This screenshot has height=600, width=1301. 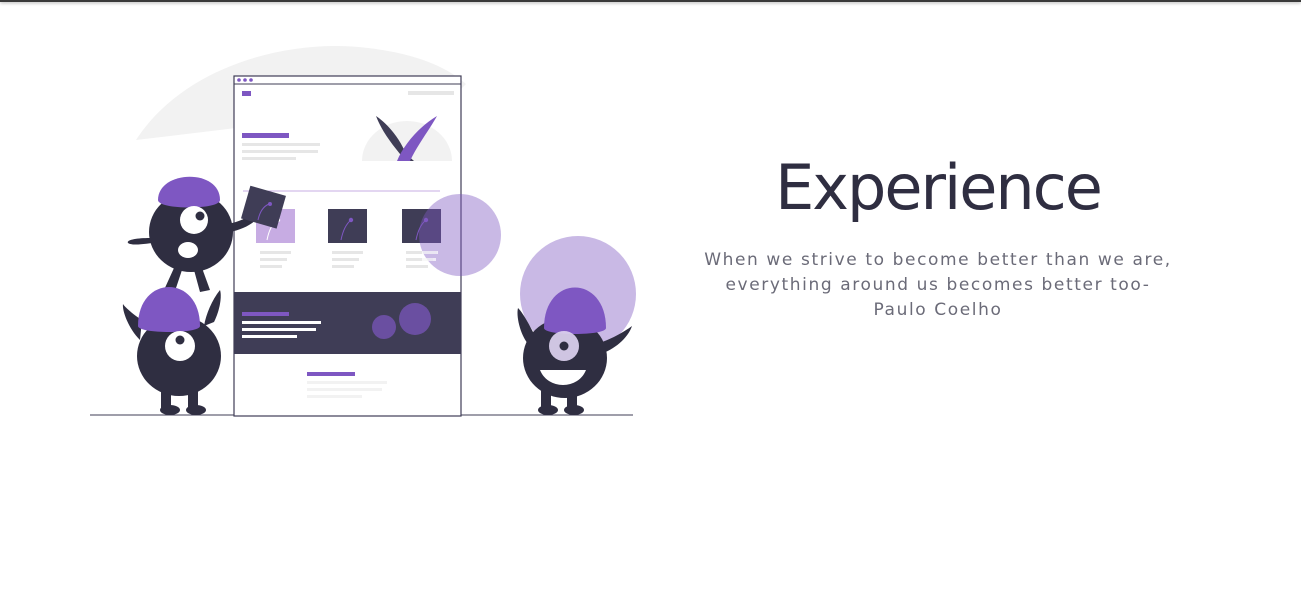 I want to click on quote-author: Paulo Coelho, so click(x=938, y=310).